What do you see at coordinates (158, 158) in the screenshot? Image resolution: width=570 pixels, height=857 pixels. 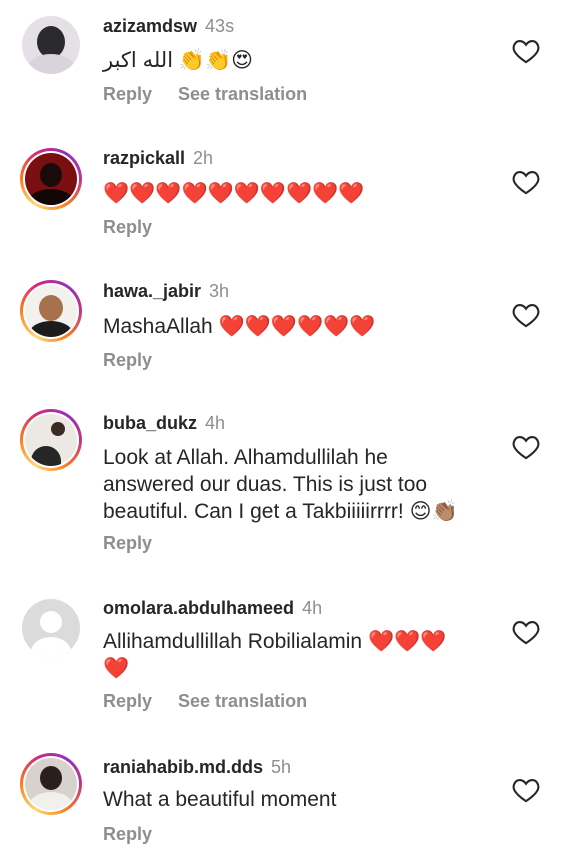 I see `username: razpickall 2h` at bounding box center [158, 158].